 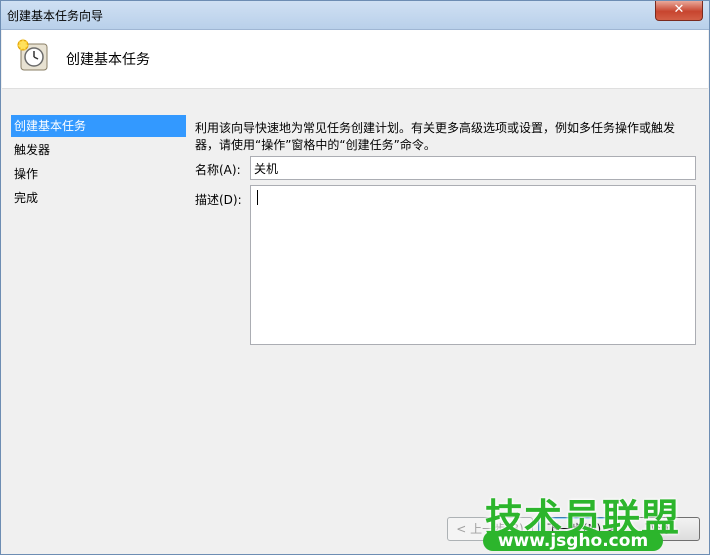 What do you see at coordinates (218, 200) in the screenshot?
I see `description-label: 描述(D):` at bounding box center [218, 200].